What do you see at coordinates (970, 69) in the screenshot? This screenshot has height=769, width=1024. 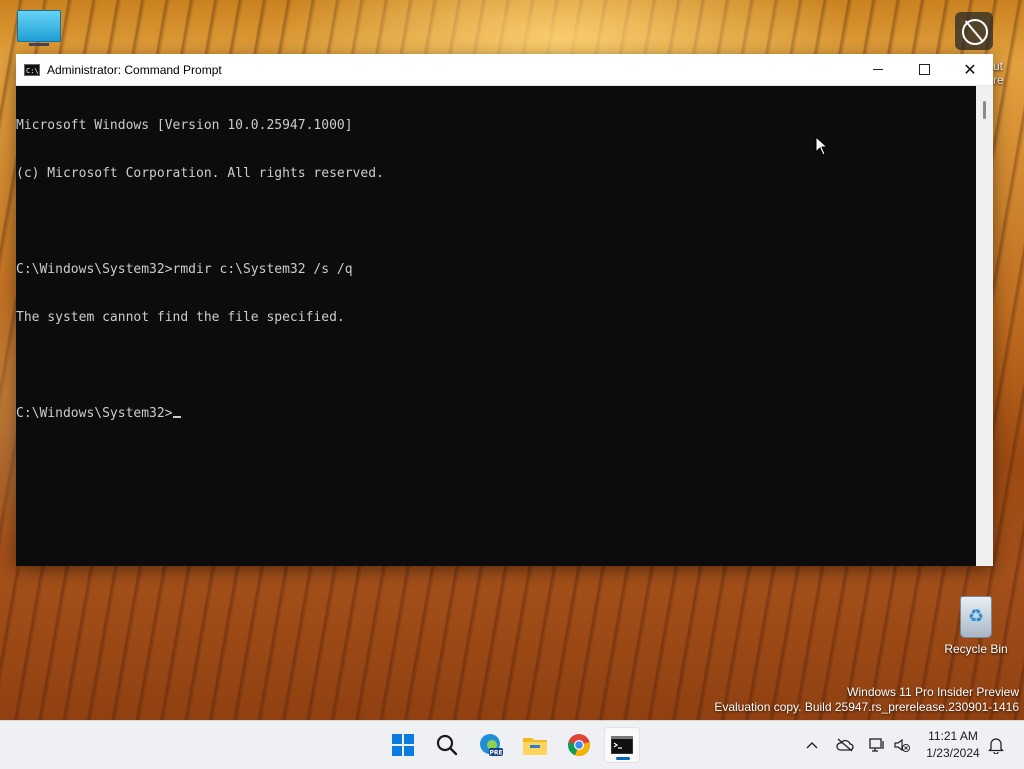 I see `close-button: ✕` at bounding box center [970, 69].